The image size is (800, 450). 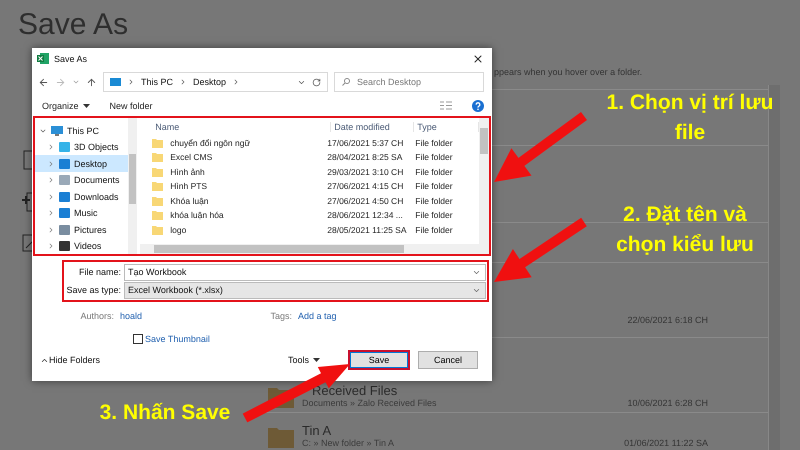 What do you see at coordinates (372, 127) in the screenshot?
I see `column-header: Date modified` at bounding box center [372, 127].